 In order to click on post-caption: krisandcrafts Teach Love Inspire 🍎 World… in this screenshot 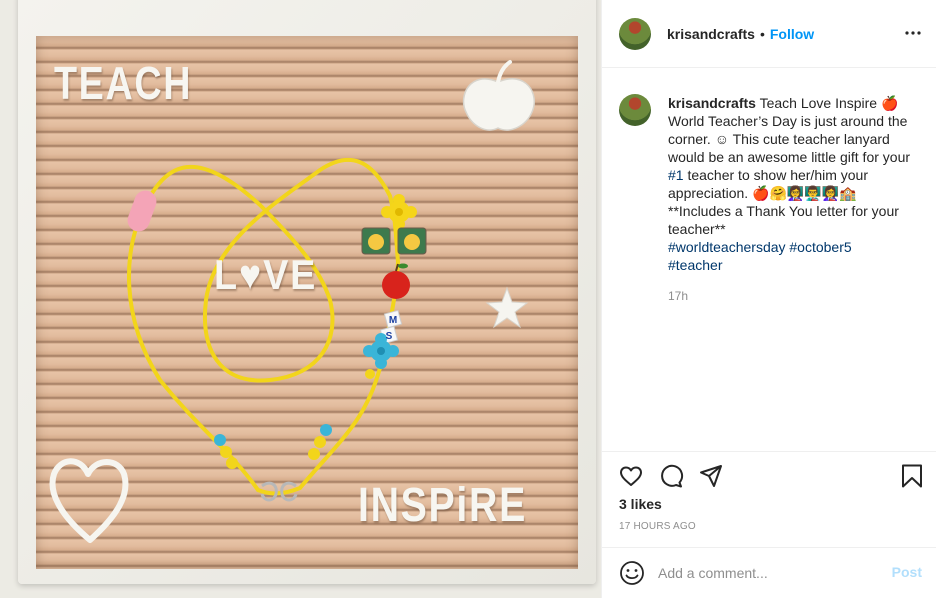, I will do `click(797, 184)`.